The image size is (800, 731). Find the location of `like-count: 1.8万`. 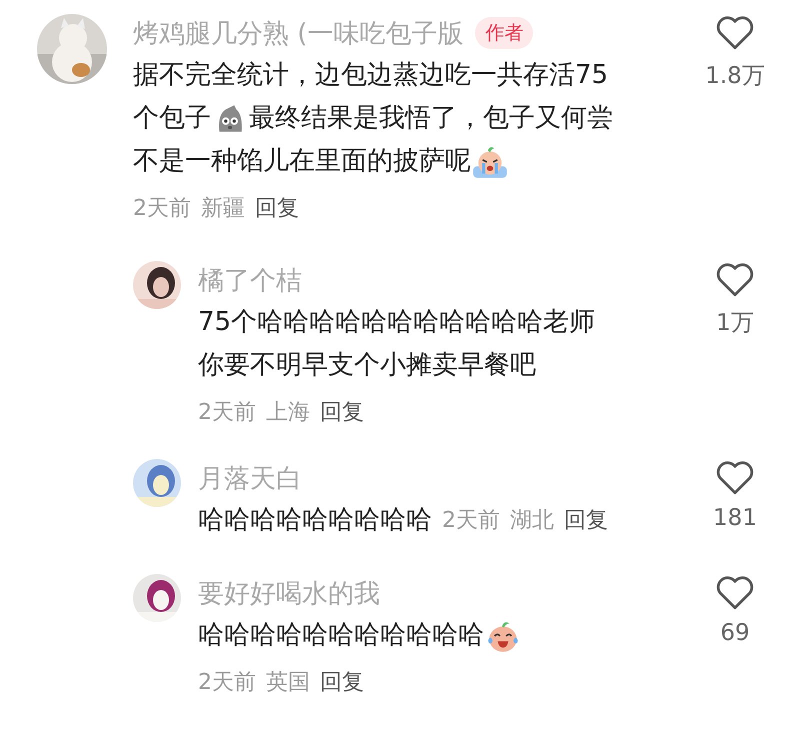

like-count: 1.8万 is located at coordinates (735, 76).